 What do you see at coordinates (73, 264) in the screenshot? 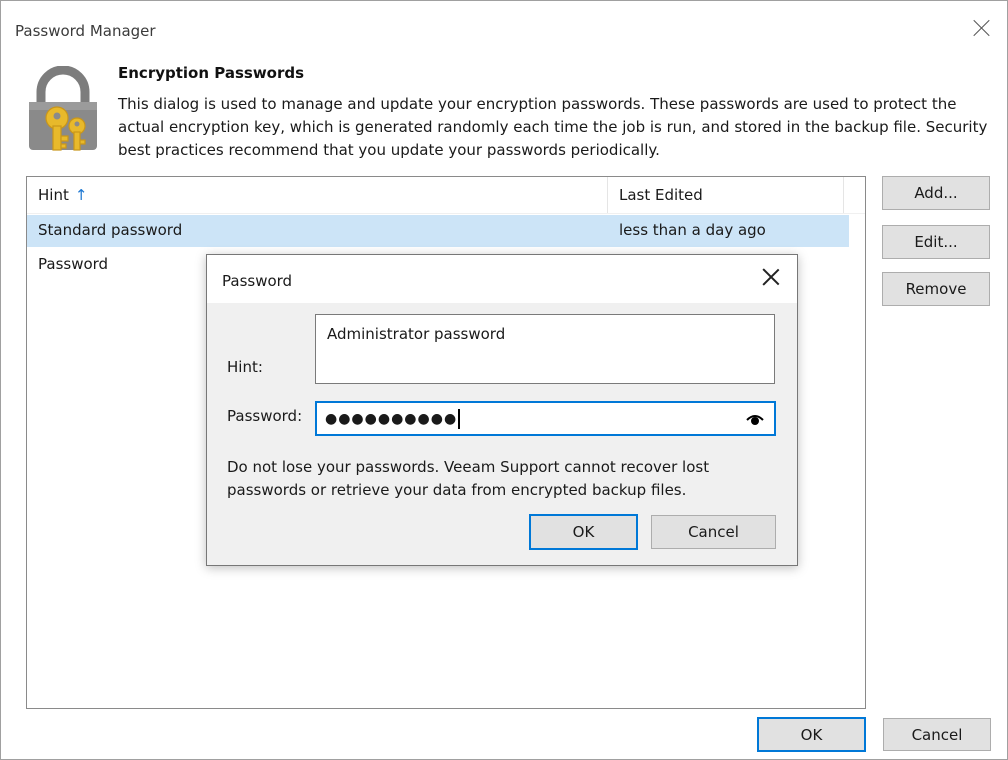
I see `row-hint: Password` at bounding box center [73, 264].